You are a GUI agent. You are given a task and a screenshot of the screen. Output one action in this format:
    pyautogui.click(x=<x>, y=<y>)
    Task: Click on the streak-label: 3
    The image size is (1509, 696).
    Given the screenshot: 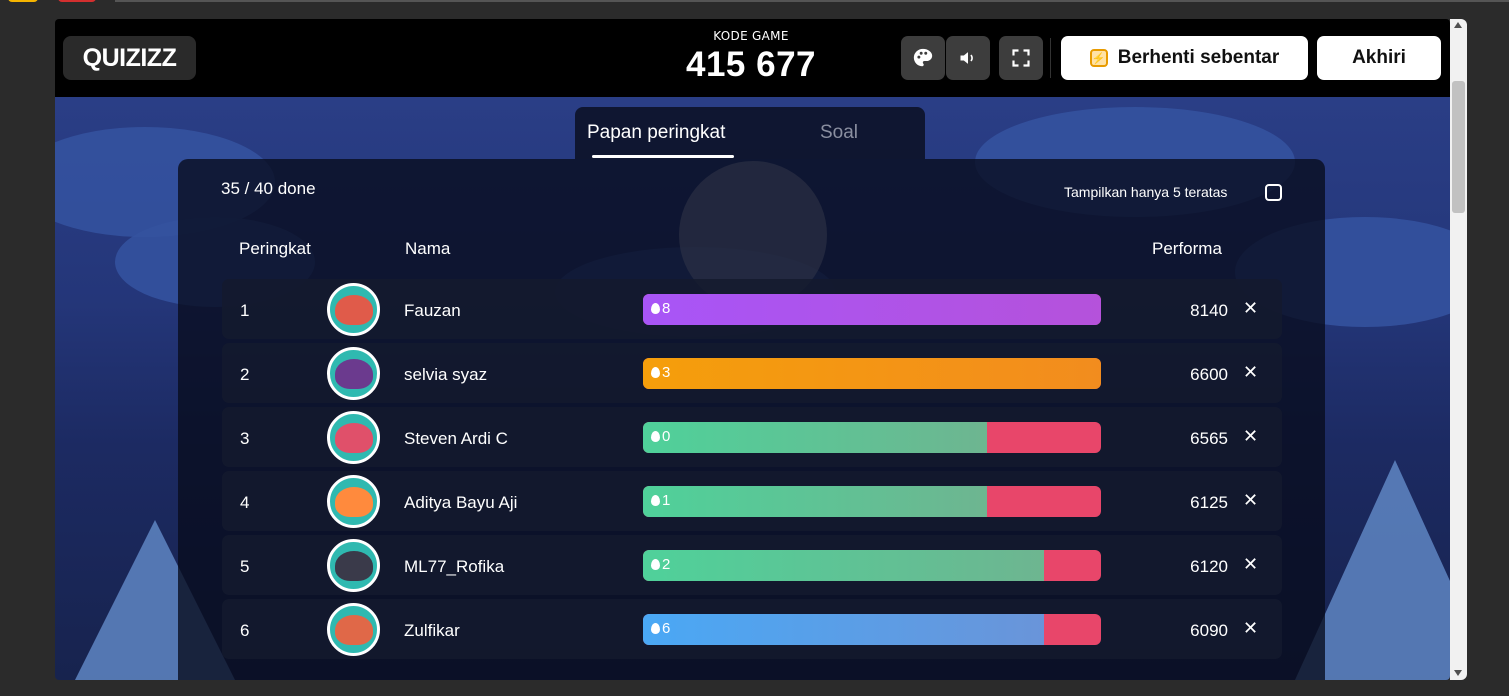 What is the action you would take?
    pyautogui.click(x=660, y=372)
    